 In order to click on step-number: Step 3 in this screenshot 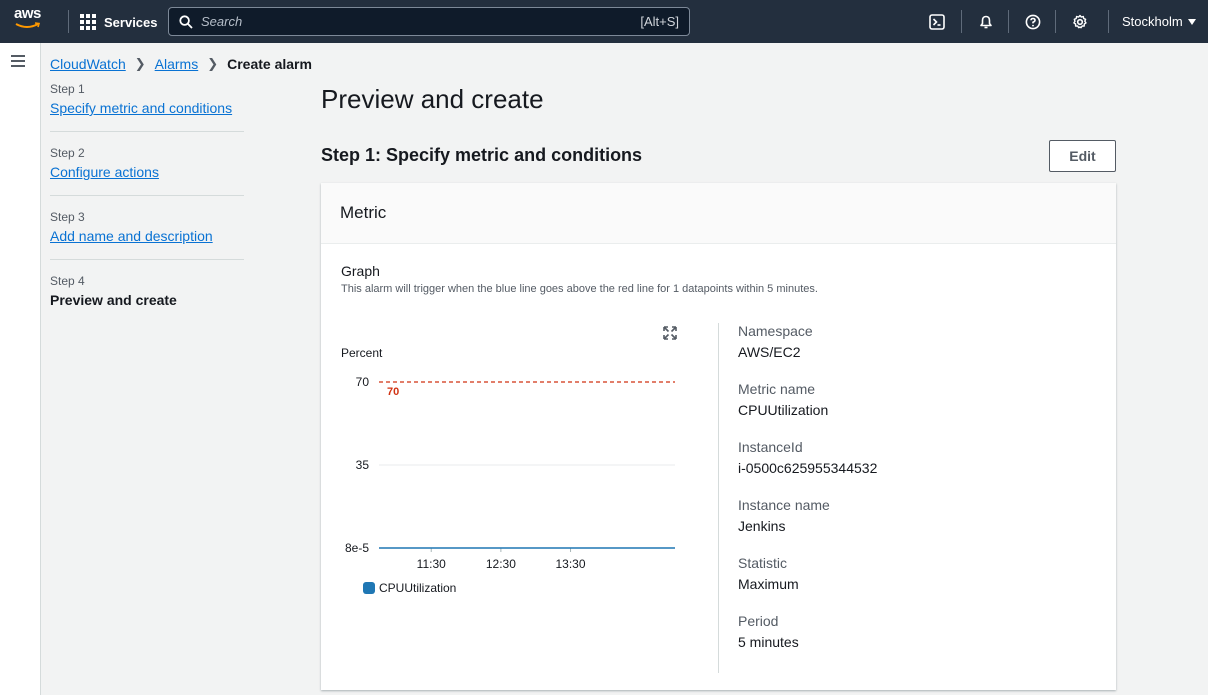, I will do `click(67, 217)`.